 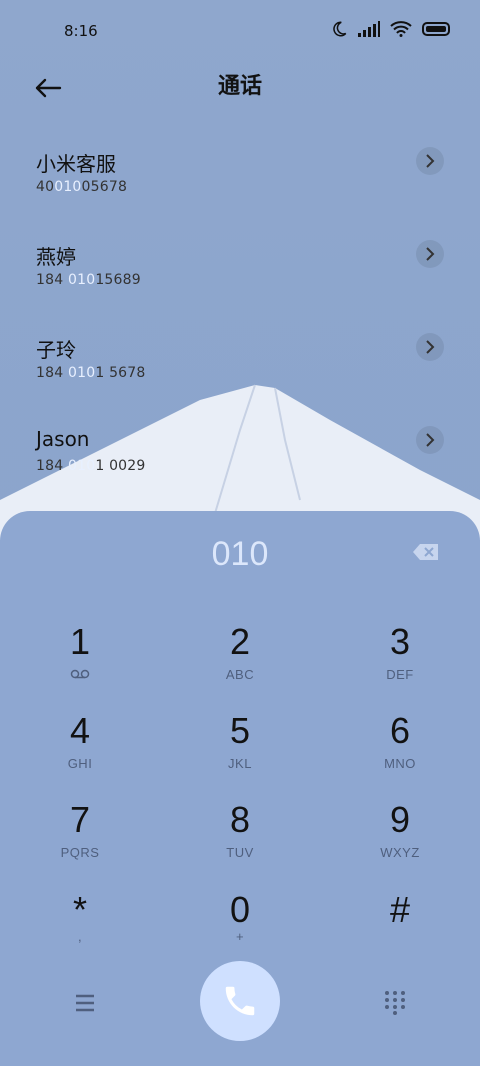 What do you see at coordinates (400, 641) in the screenshot?
I see `key-digit: 3` at bounding box center [400, 641].